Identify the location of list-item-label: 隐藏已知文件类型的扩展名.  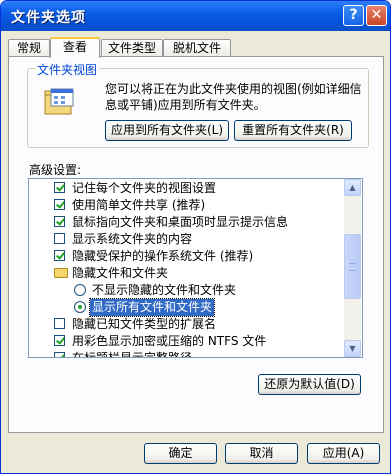
(144, 324).